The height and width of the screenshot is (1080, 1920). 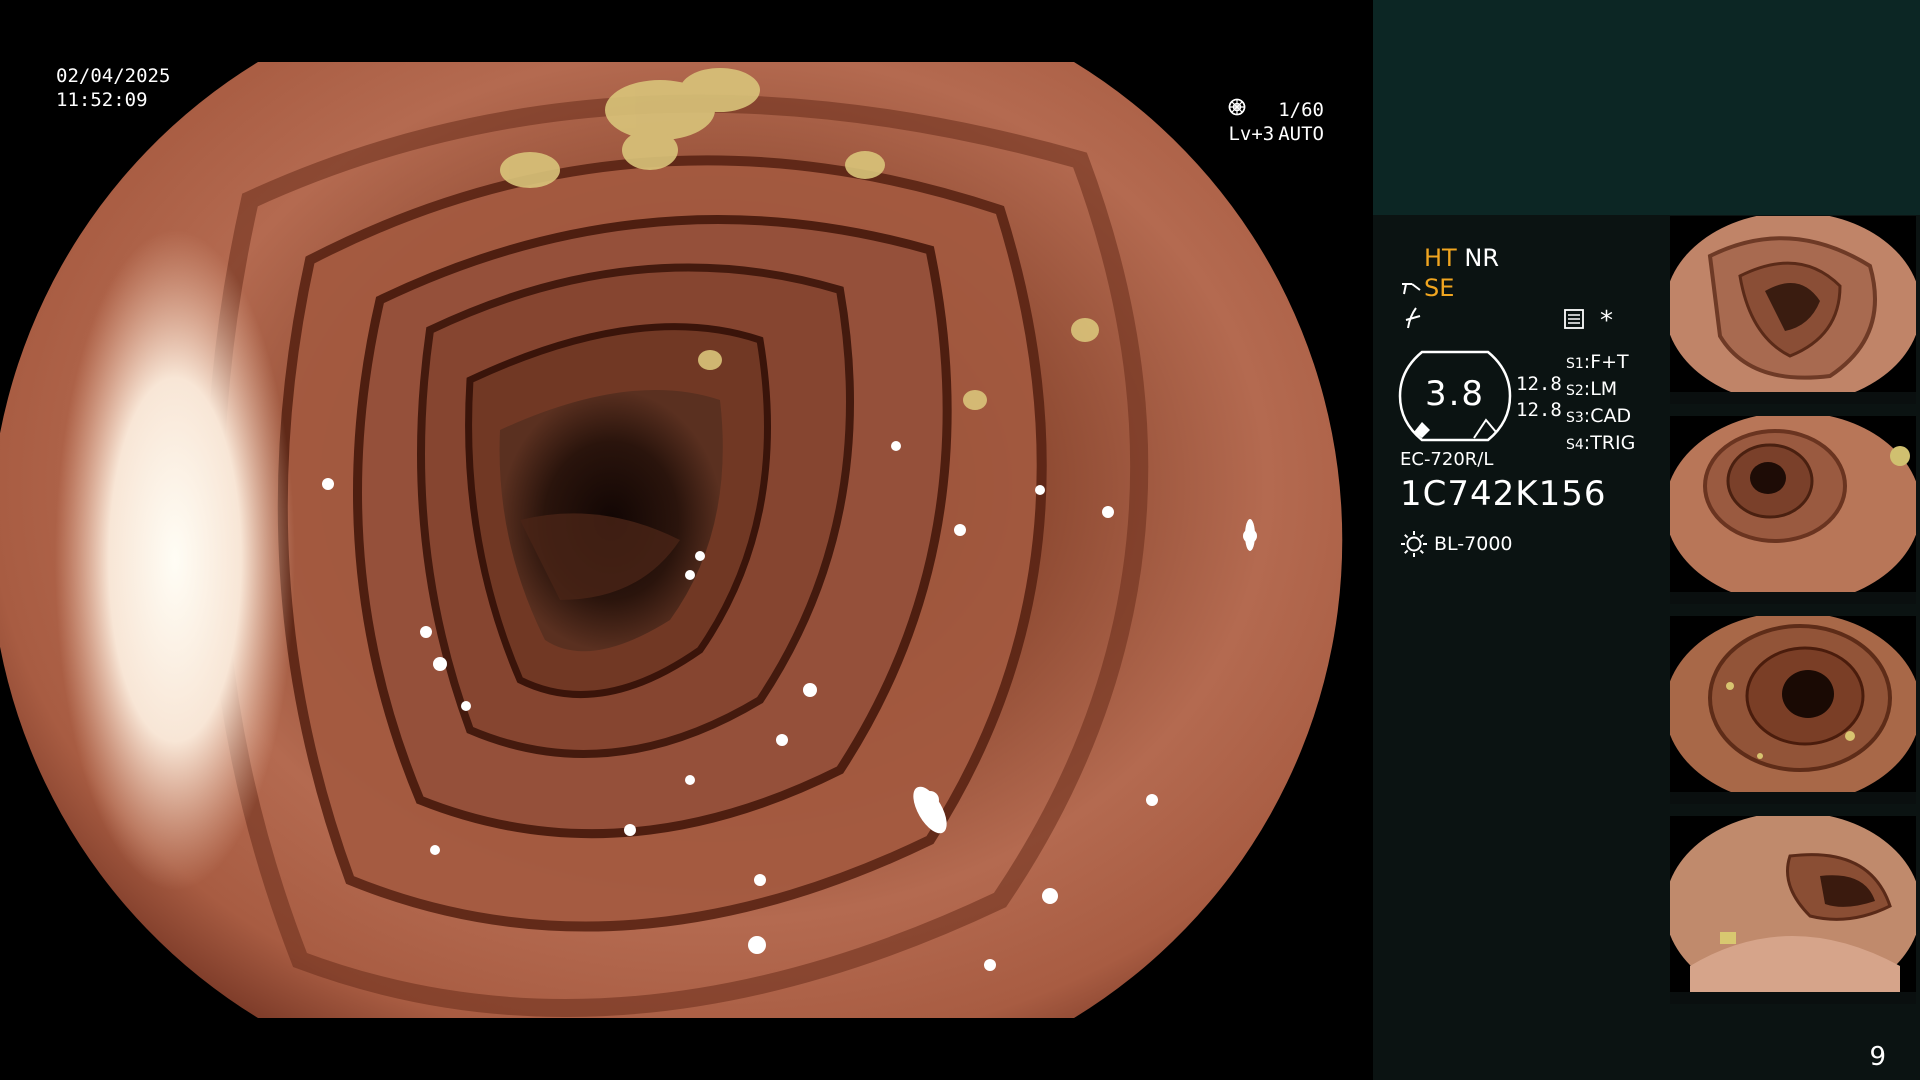 I want to click on mode-se-row: SE, so click(x=1427, y=288).